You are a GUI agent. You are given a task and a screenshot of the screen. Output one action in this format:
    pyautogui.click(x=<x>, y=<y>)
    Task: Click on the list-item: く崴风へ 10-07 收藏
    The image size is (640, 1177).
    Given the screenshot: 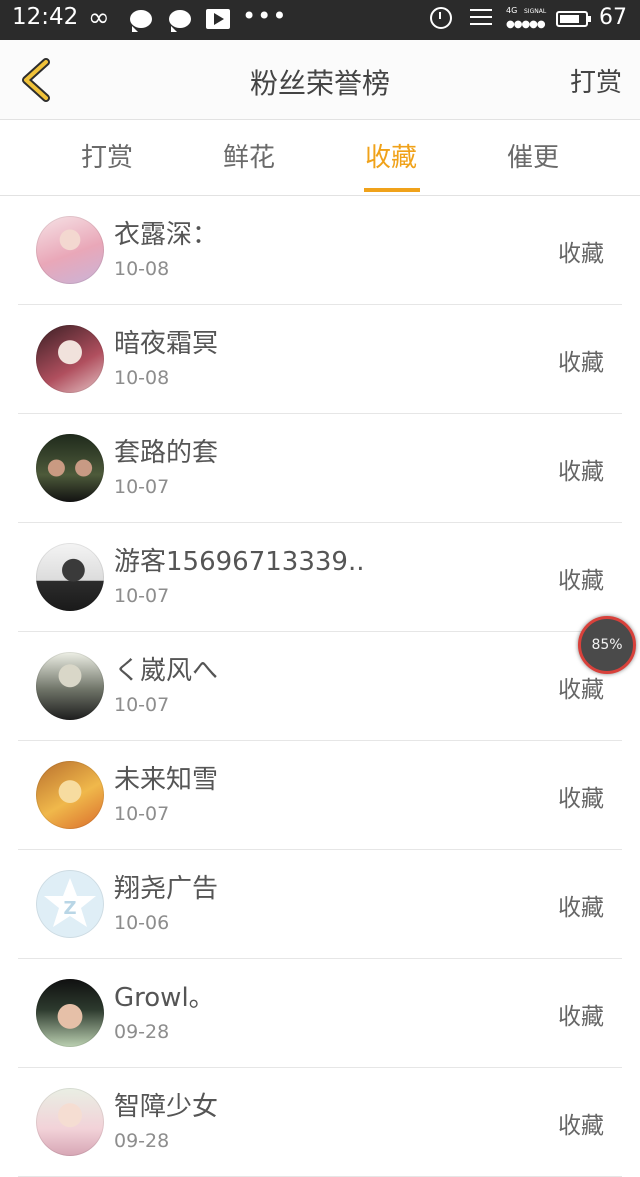 What is the action you would take?
    pyautogui.click(x=320, y=686)
    